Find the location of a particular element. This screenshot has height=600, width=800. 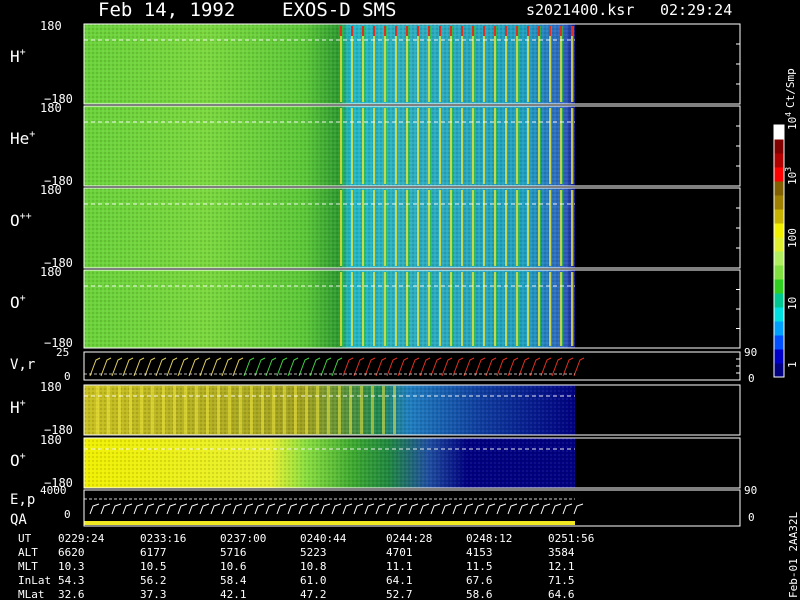

vr-ybot: 0 is located at coordinates (67, 376).